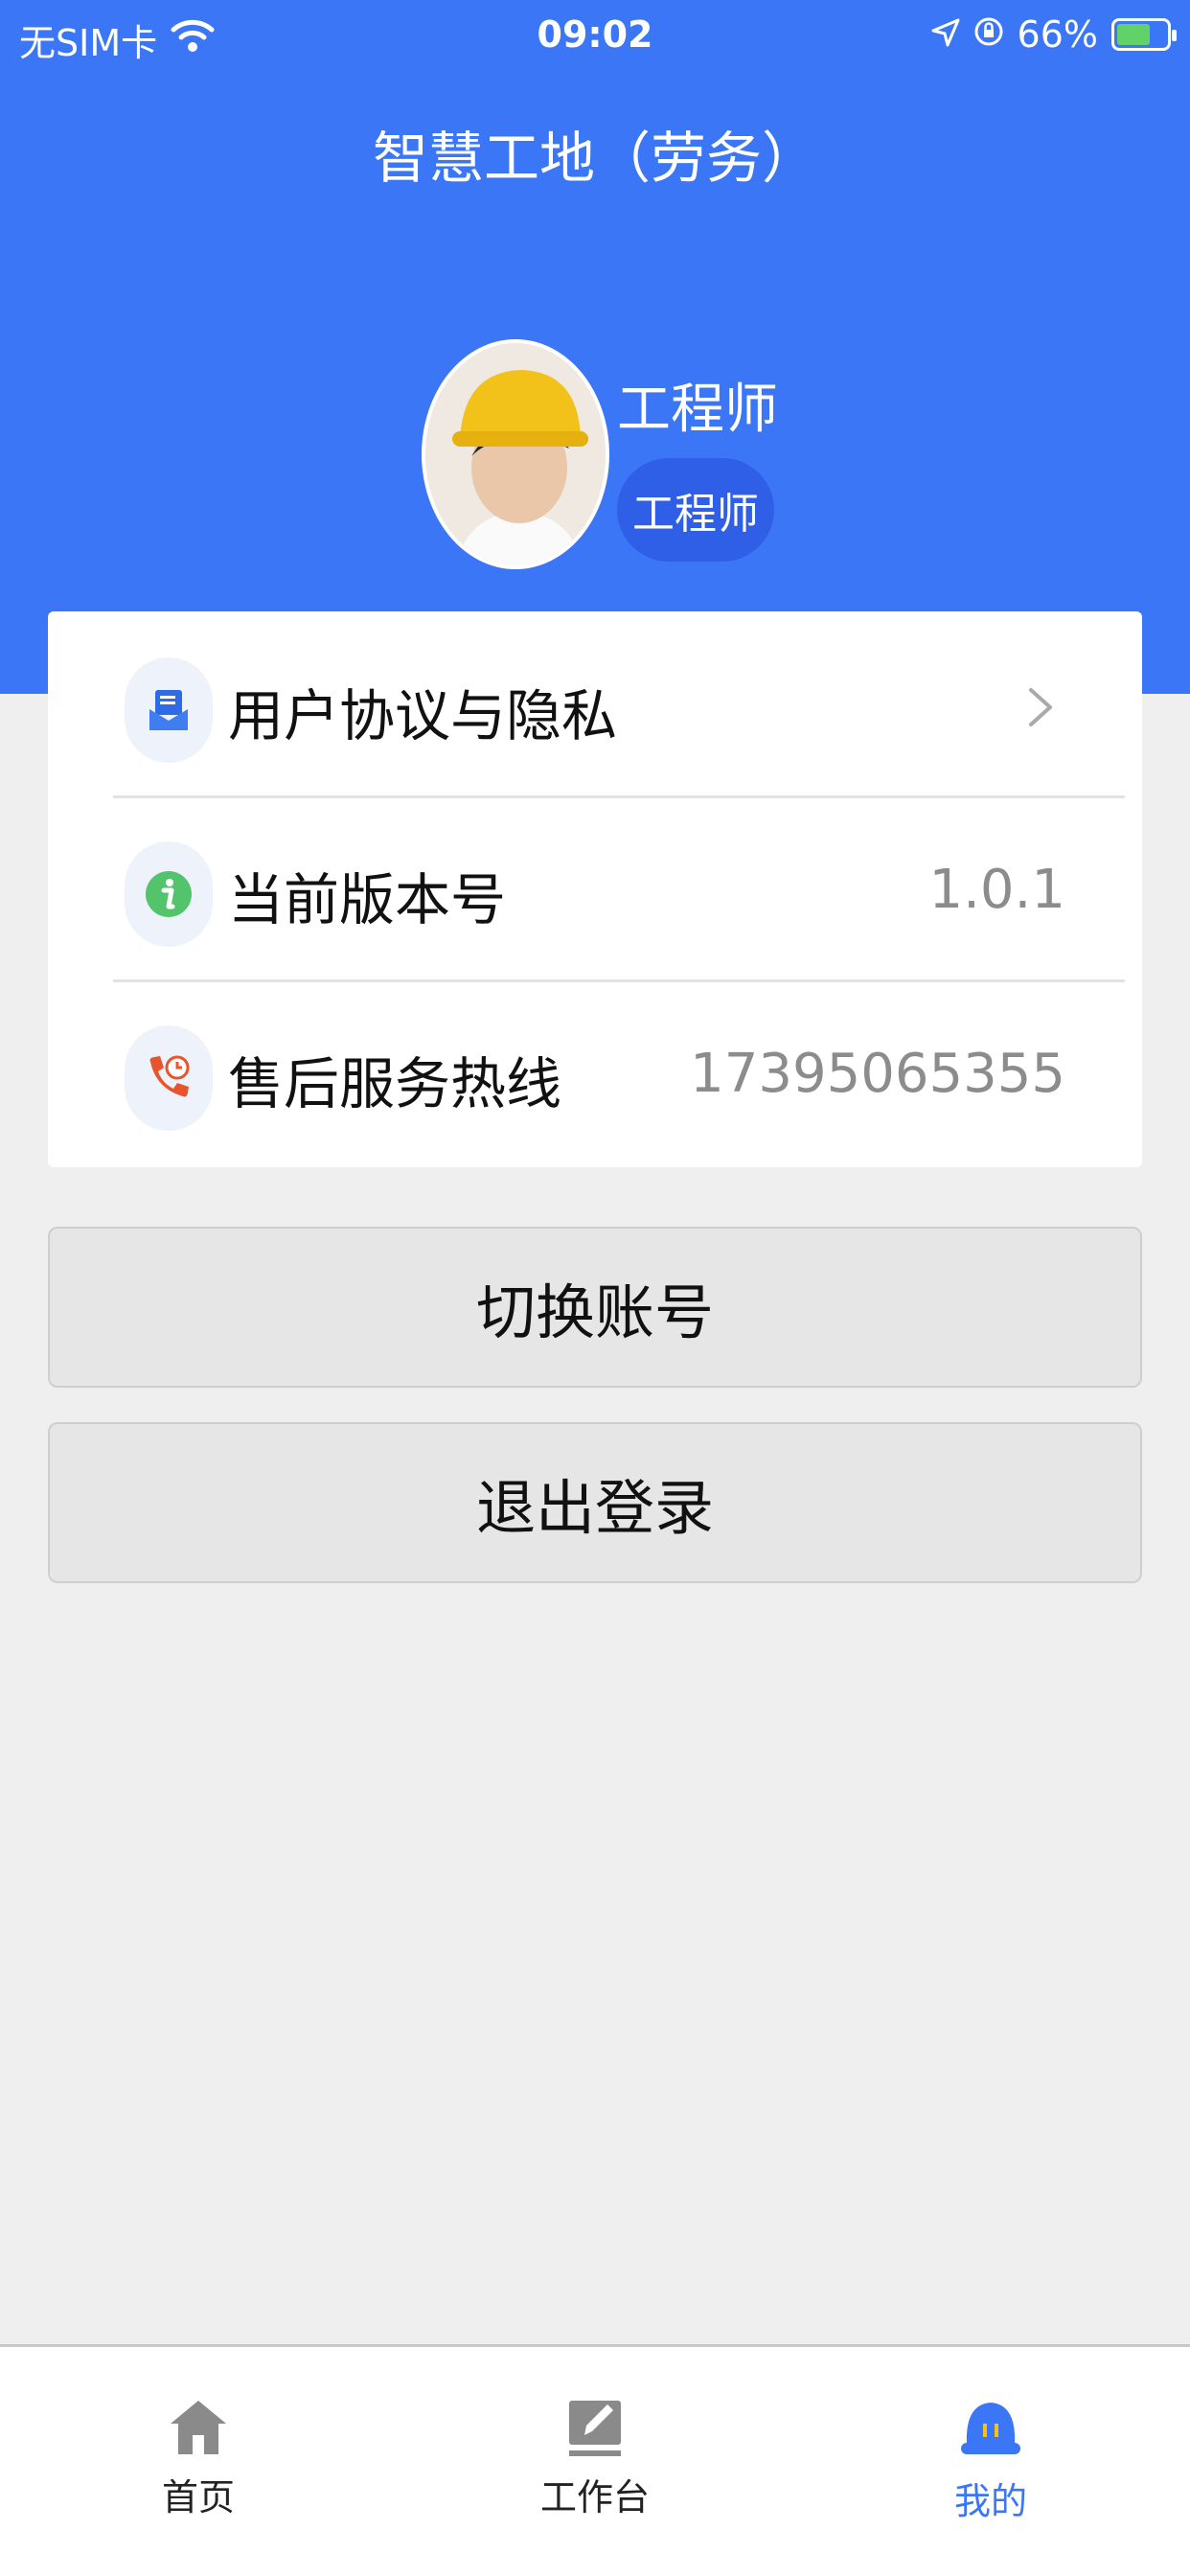 The width and height of the screenshot is (1190, 2576). Describe the element at coordinates (990, 2428) in the screenshot. I see `helmet-icon` at that location.